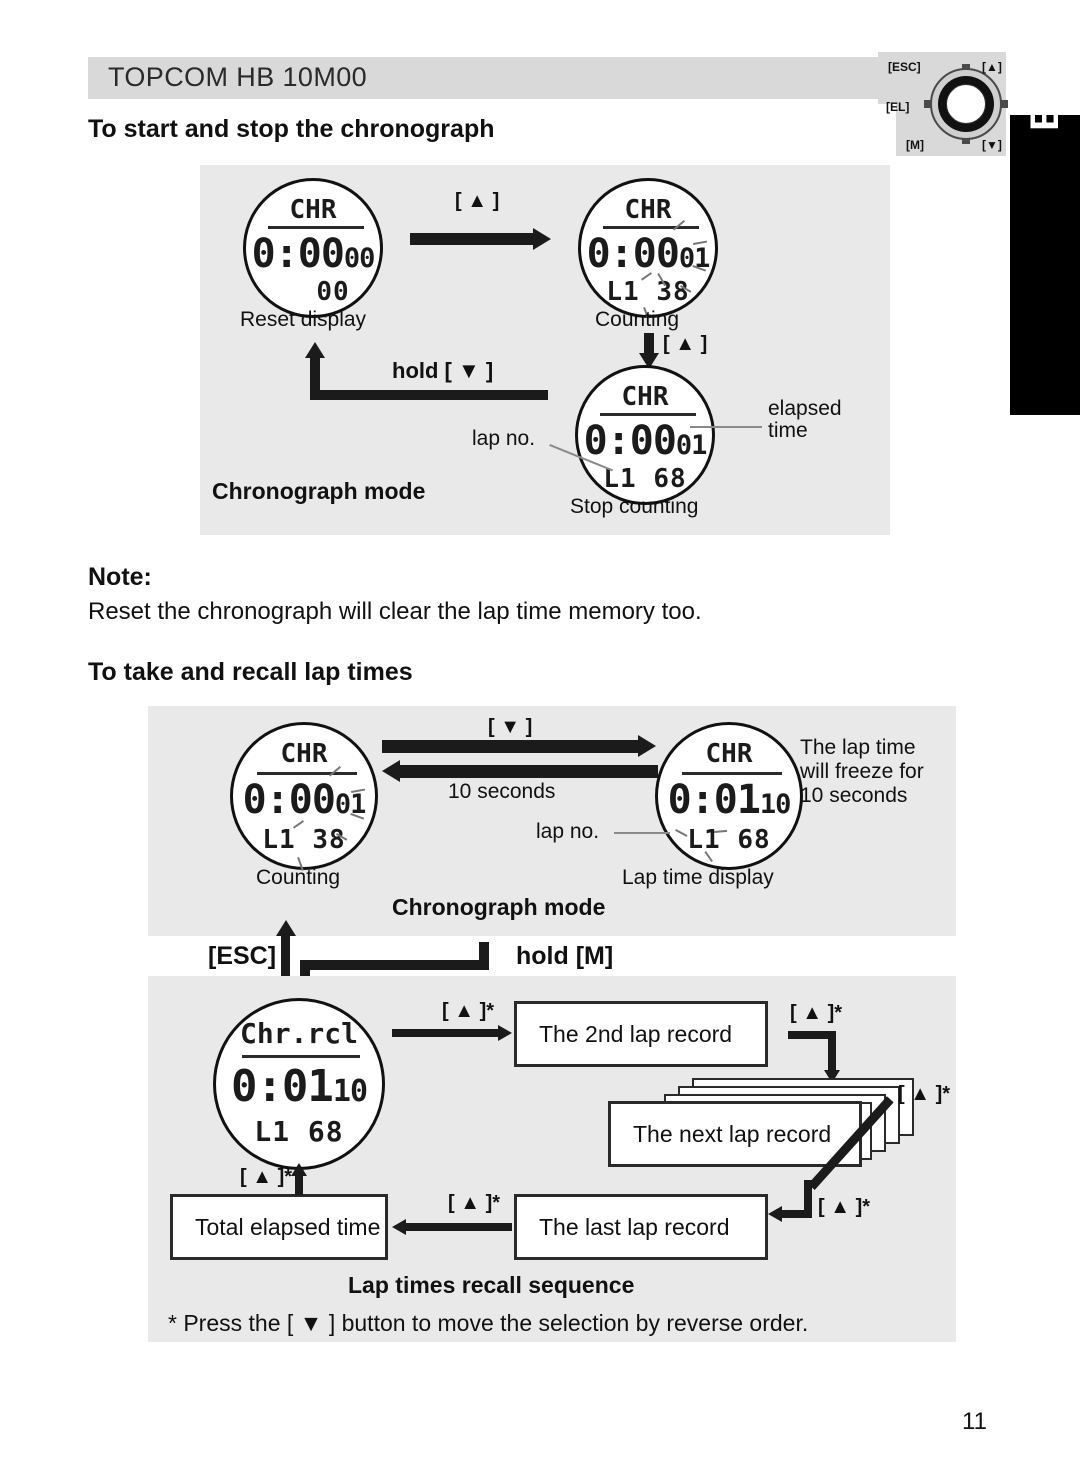 The height and width of the screenshot is (1477, 1080). Describe the element at coordinates (499, 907) in the screenshot. I see `label-chronograph-mode-2: Chronograph mode` at that location.